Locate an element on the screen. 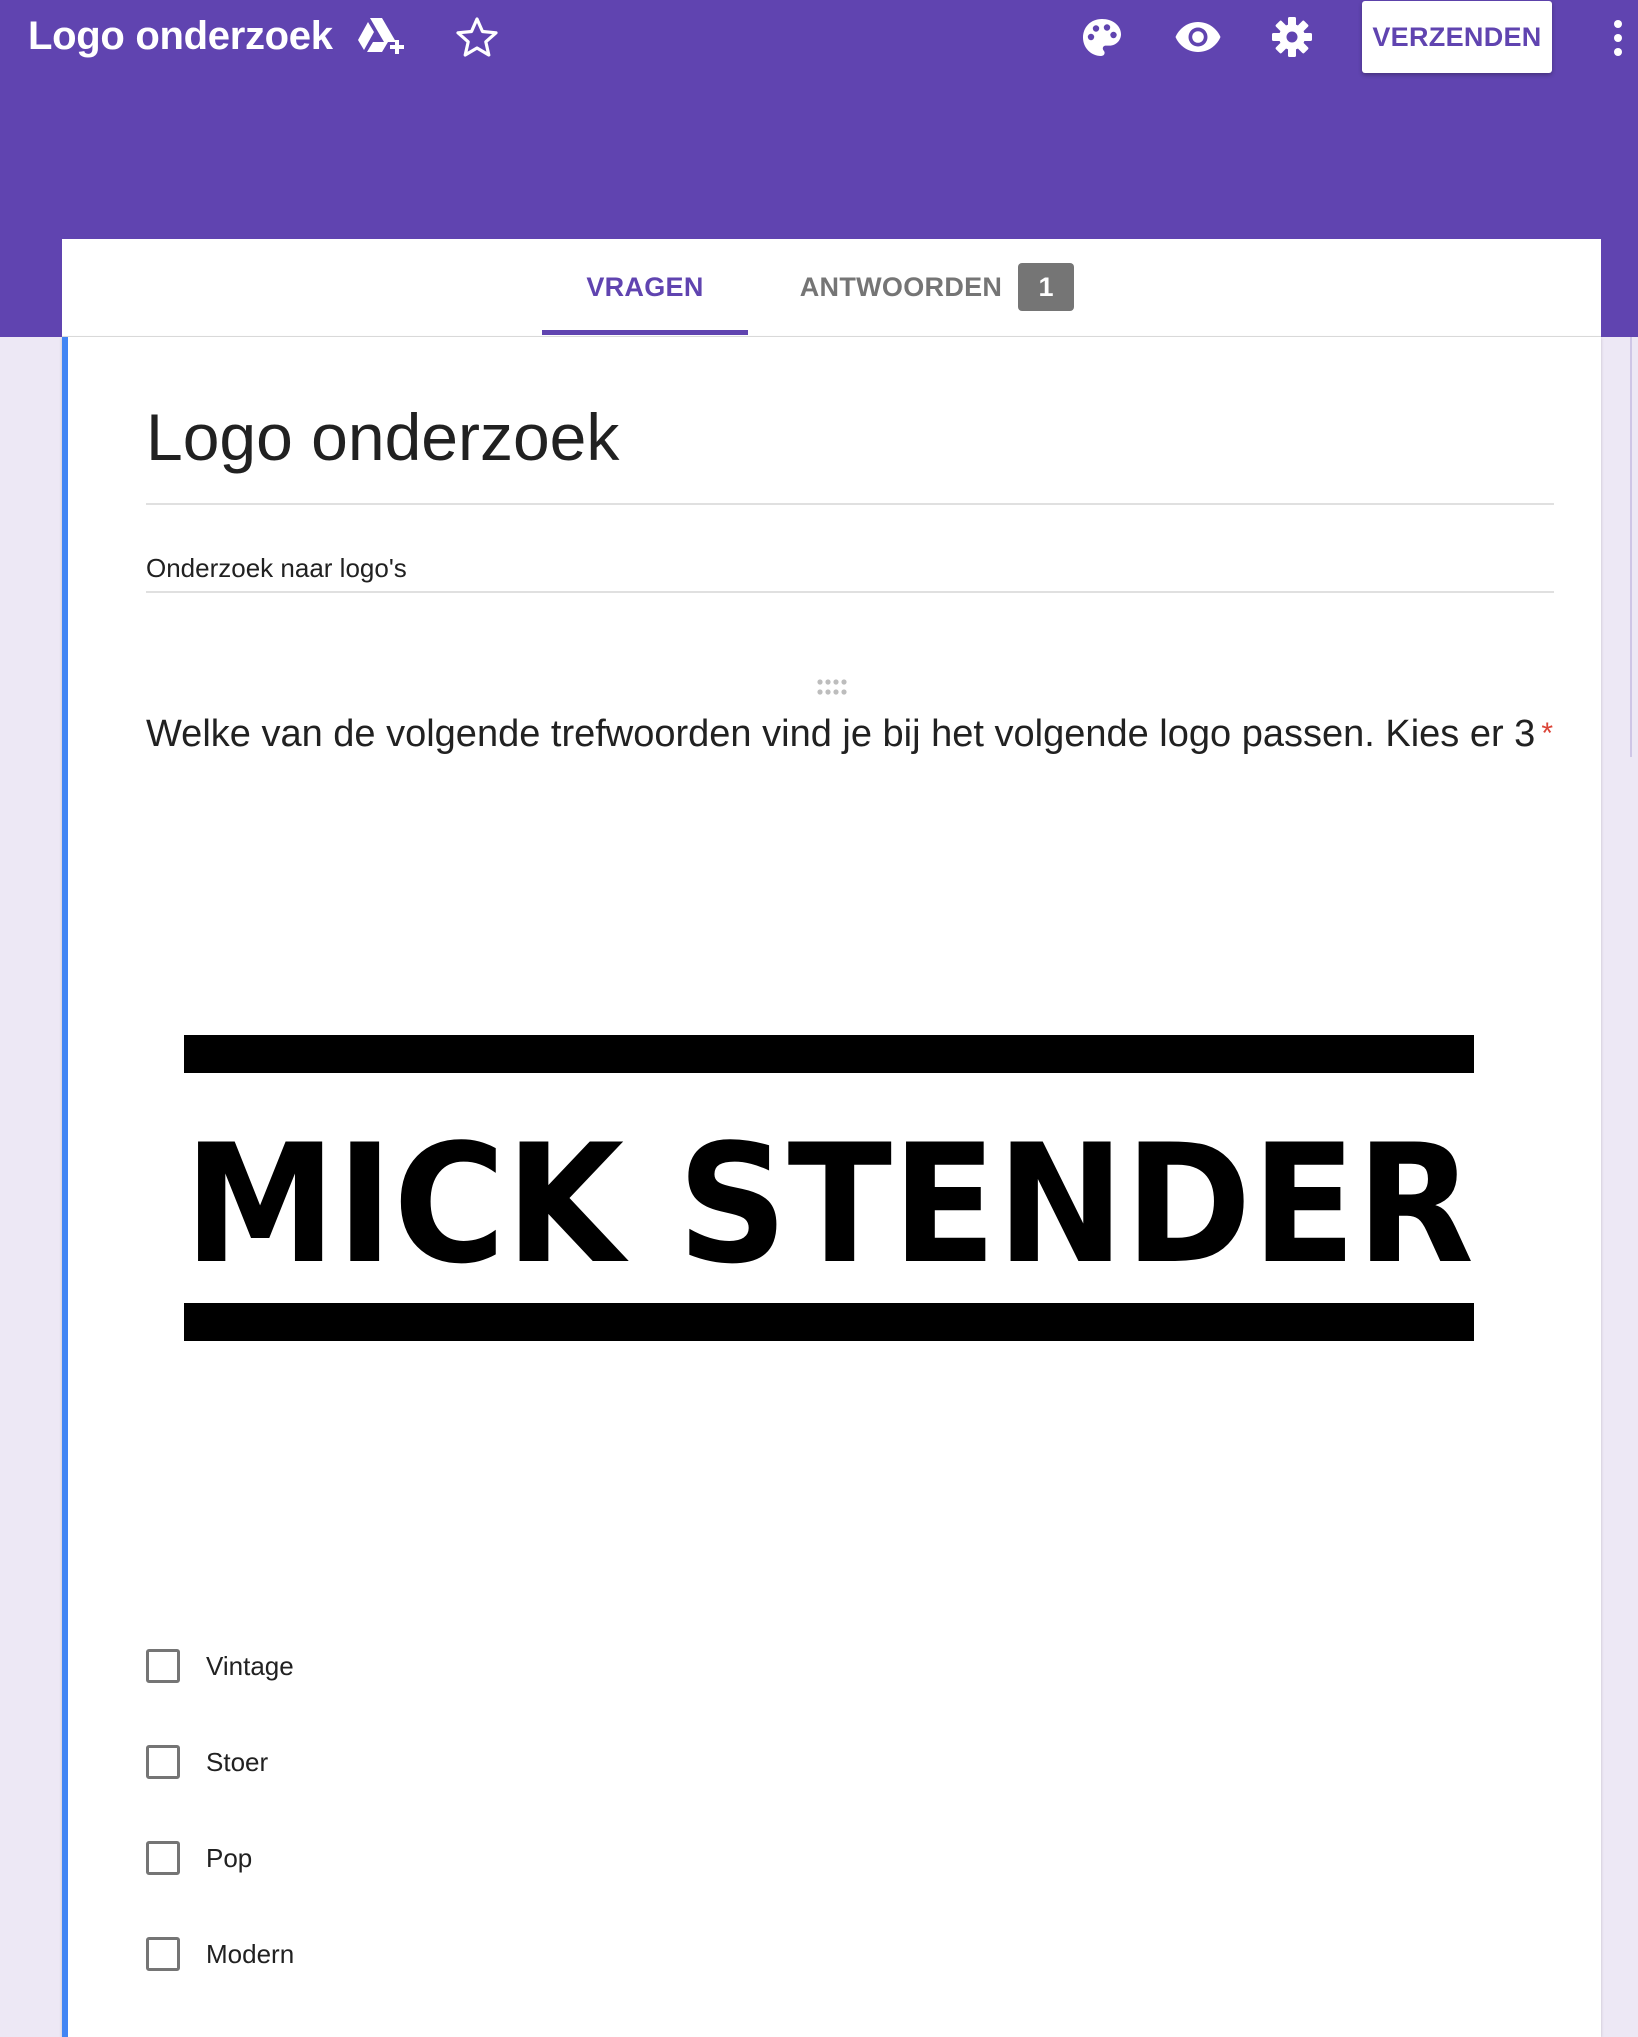  form-title-field: Logo onderzoek is located at coordinates (382, 437).